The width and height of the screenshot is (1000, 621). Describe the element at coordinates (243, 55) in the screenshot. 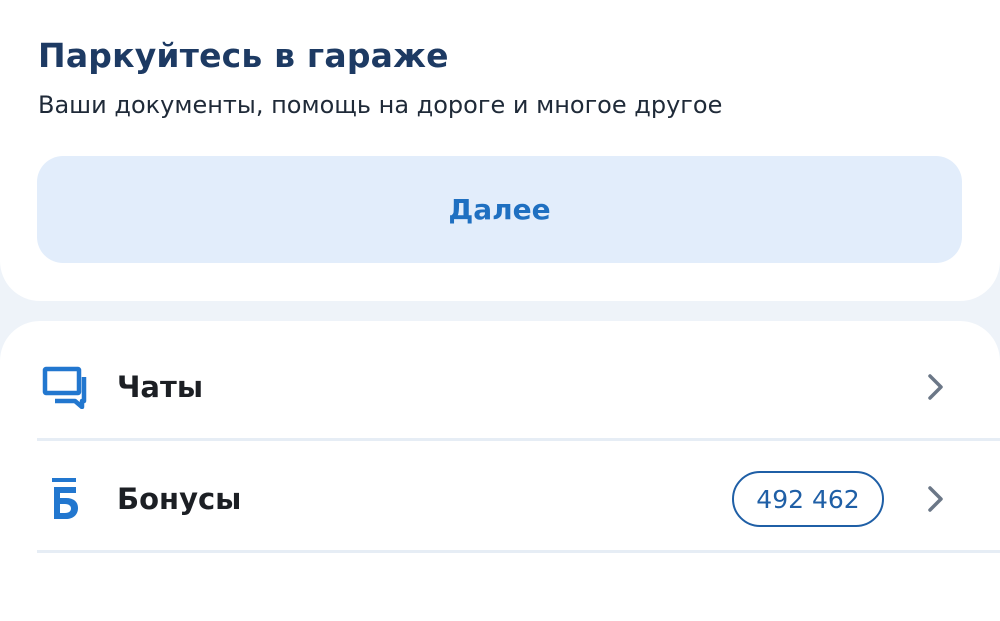

I see `promo-title: Паркуйтесь в гараже` at that location.